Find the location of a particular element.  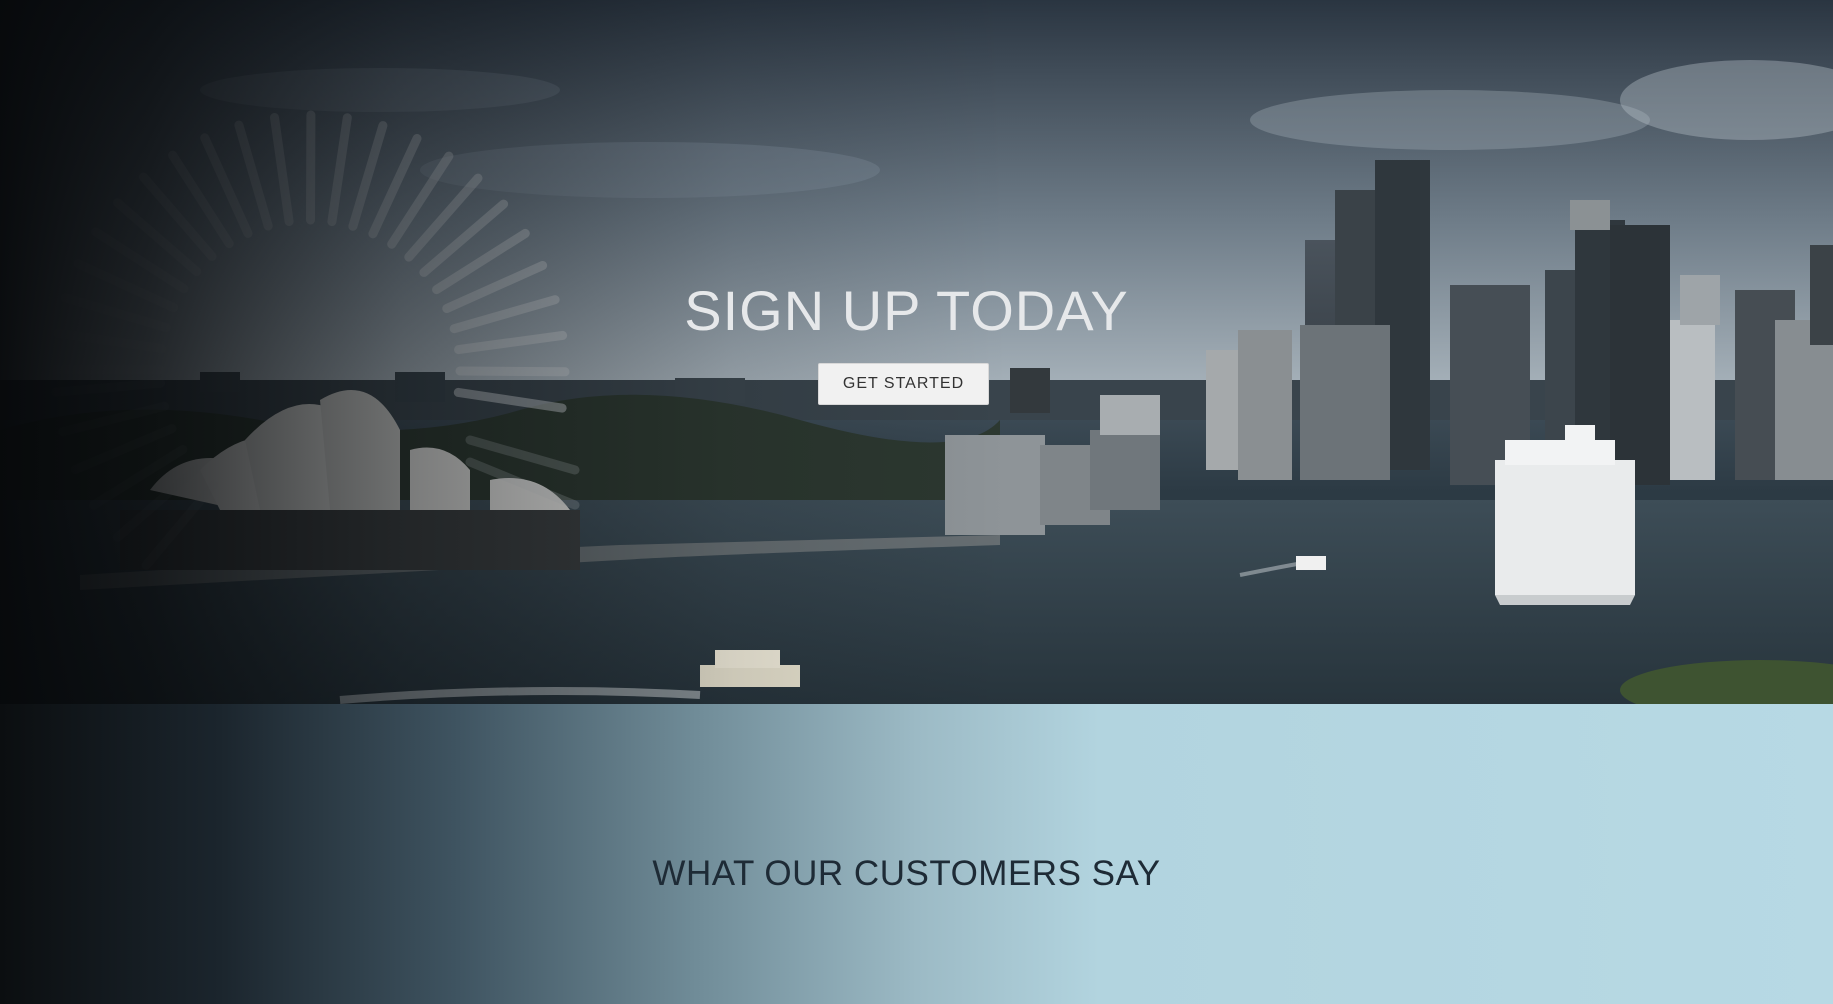

testimonials-title: WHAT OUR CUSTOMERS SAY is located at coordinates (906, 873).